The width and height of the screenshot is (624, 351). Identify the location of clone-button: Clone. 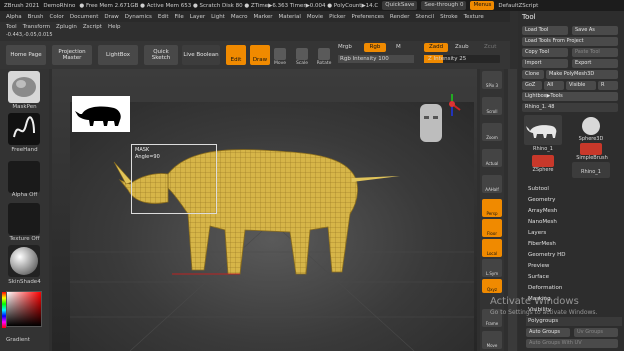
(533, 74).